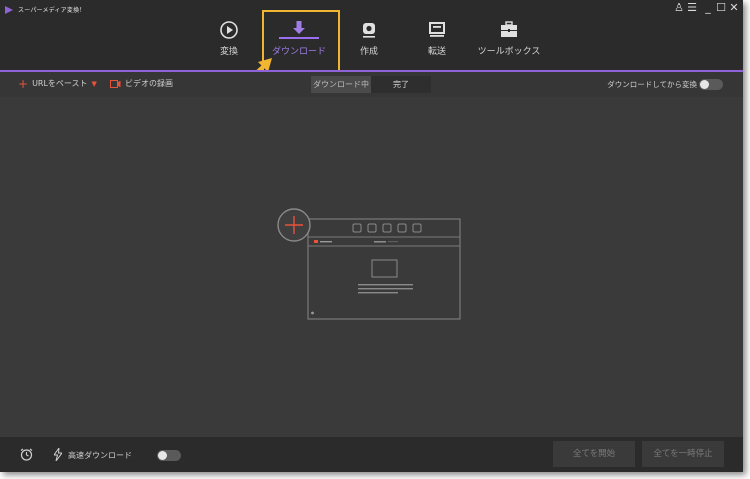 The width and height of the screenshot is (750, 479). What do you see at coordinates (115, 83) in the screenshot?
I see `camera-icon` at bounding box center [115, 83].